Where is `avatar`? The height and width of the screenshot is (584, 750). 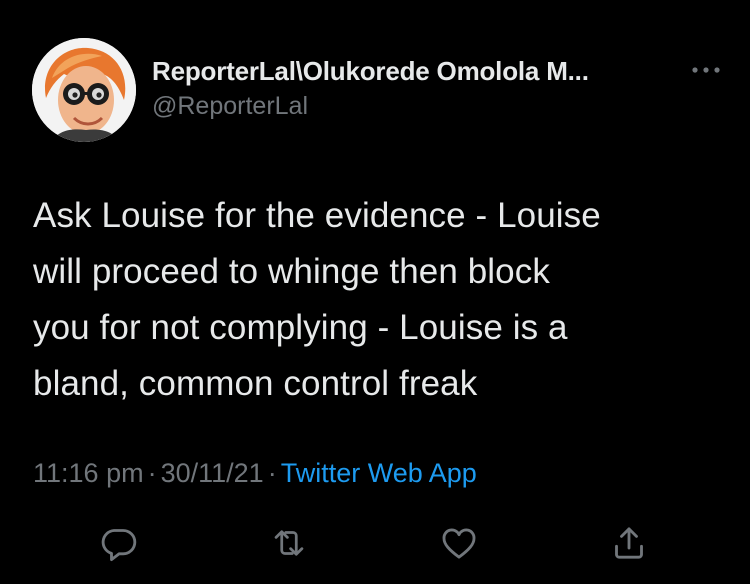 avatar is located at coordinates (84, 90).